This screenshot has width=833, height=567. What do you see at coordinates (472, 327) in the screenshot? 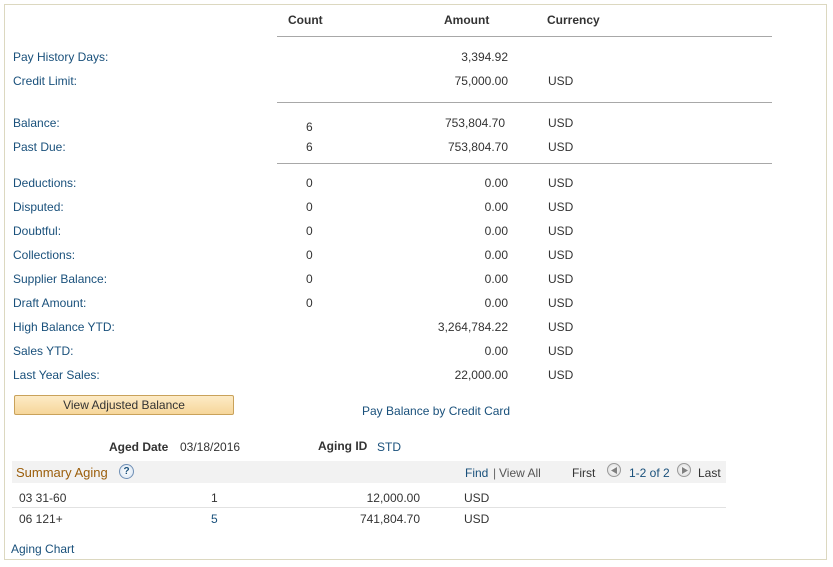
I see `high-balance-ytd-amount: 3,264,784.22` at bounding box center [472, 327].